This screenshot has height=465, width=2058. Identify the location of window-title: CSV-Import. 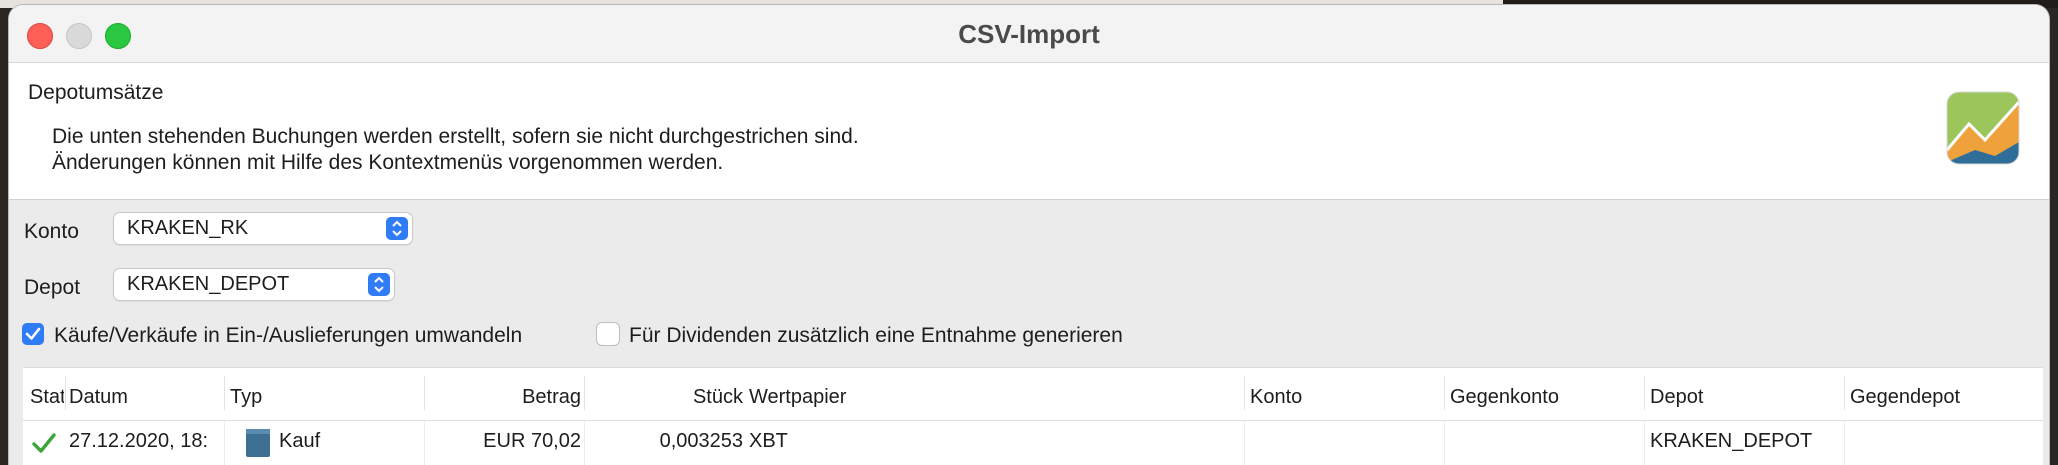
(1029, 34).